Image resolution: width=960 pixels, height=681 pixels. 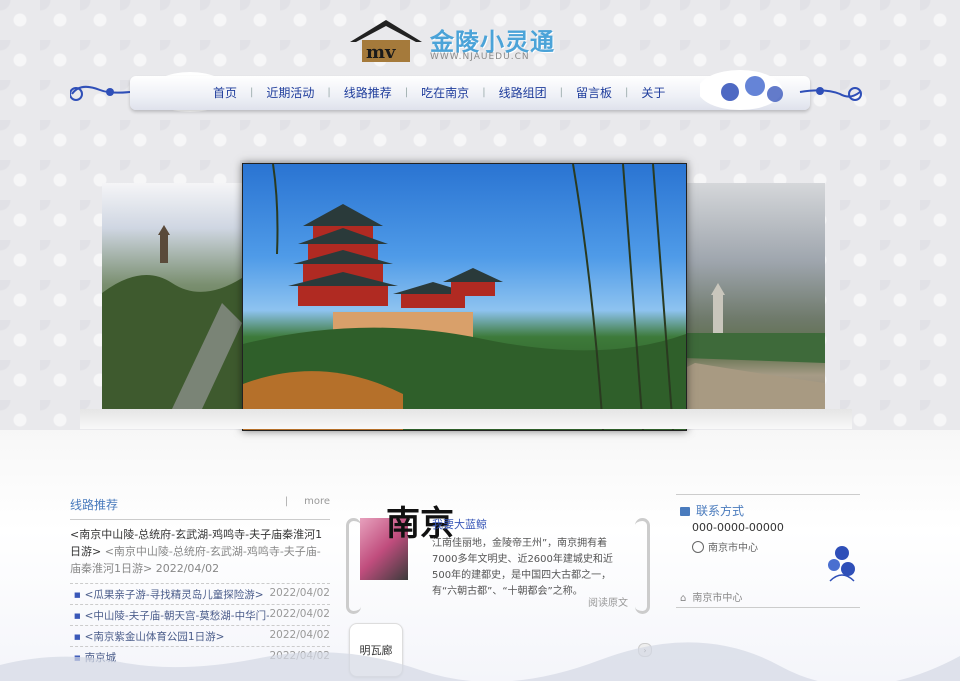 What do you see at coordinates (172, 317) in the screenshot?
I see `pagoda-hill-image` at bounding box center [172, 317].